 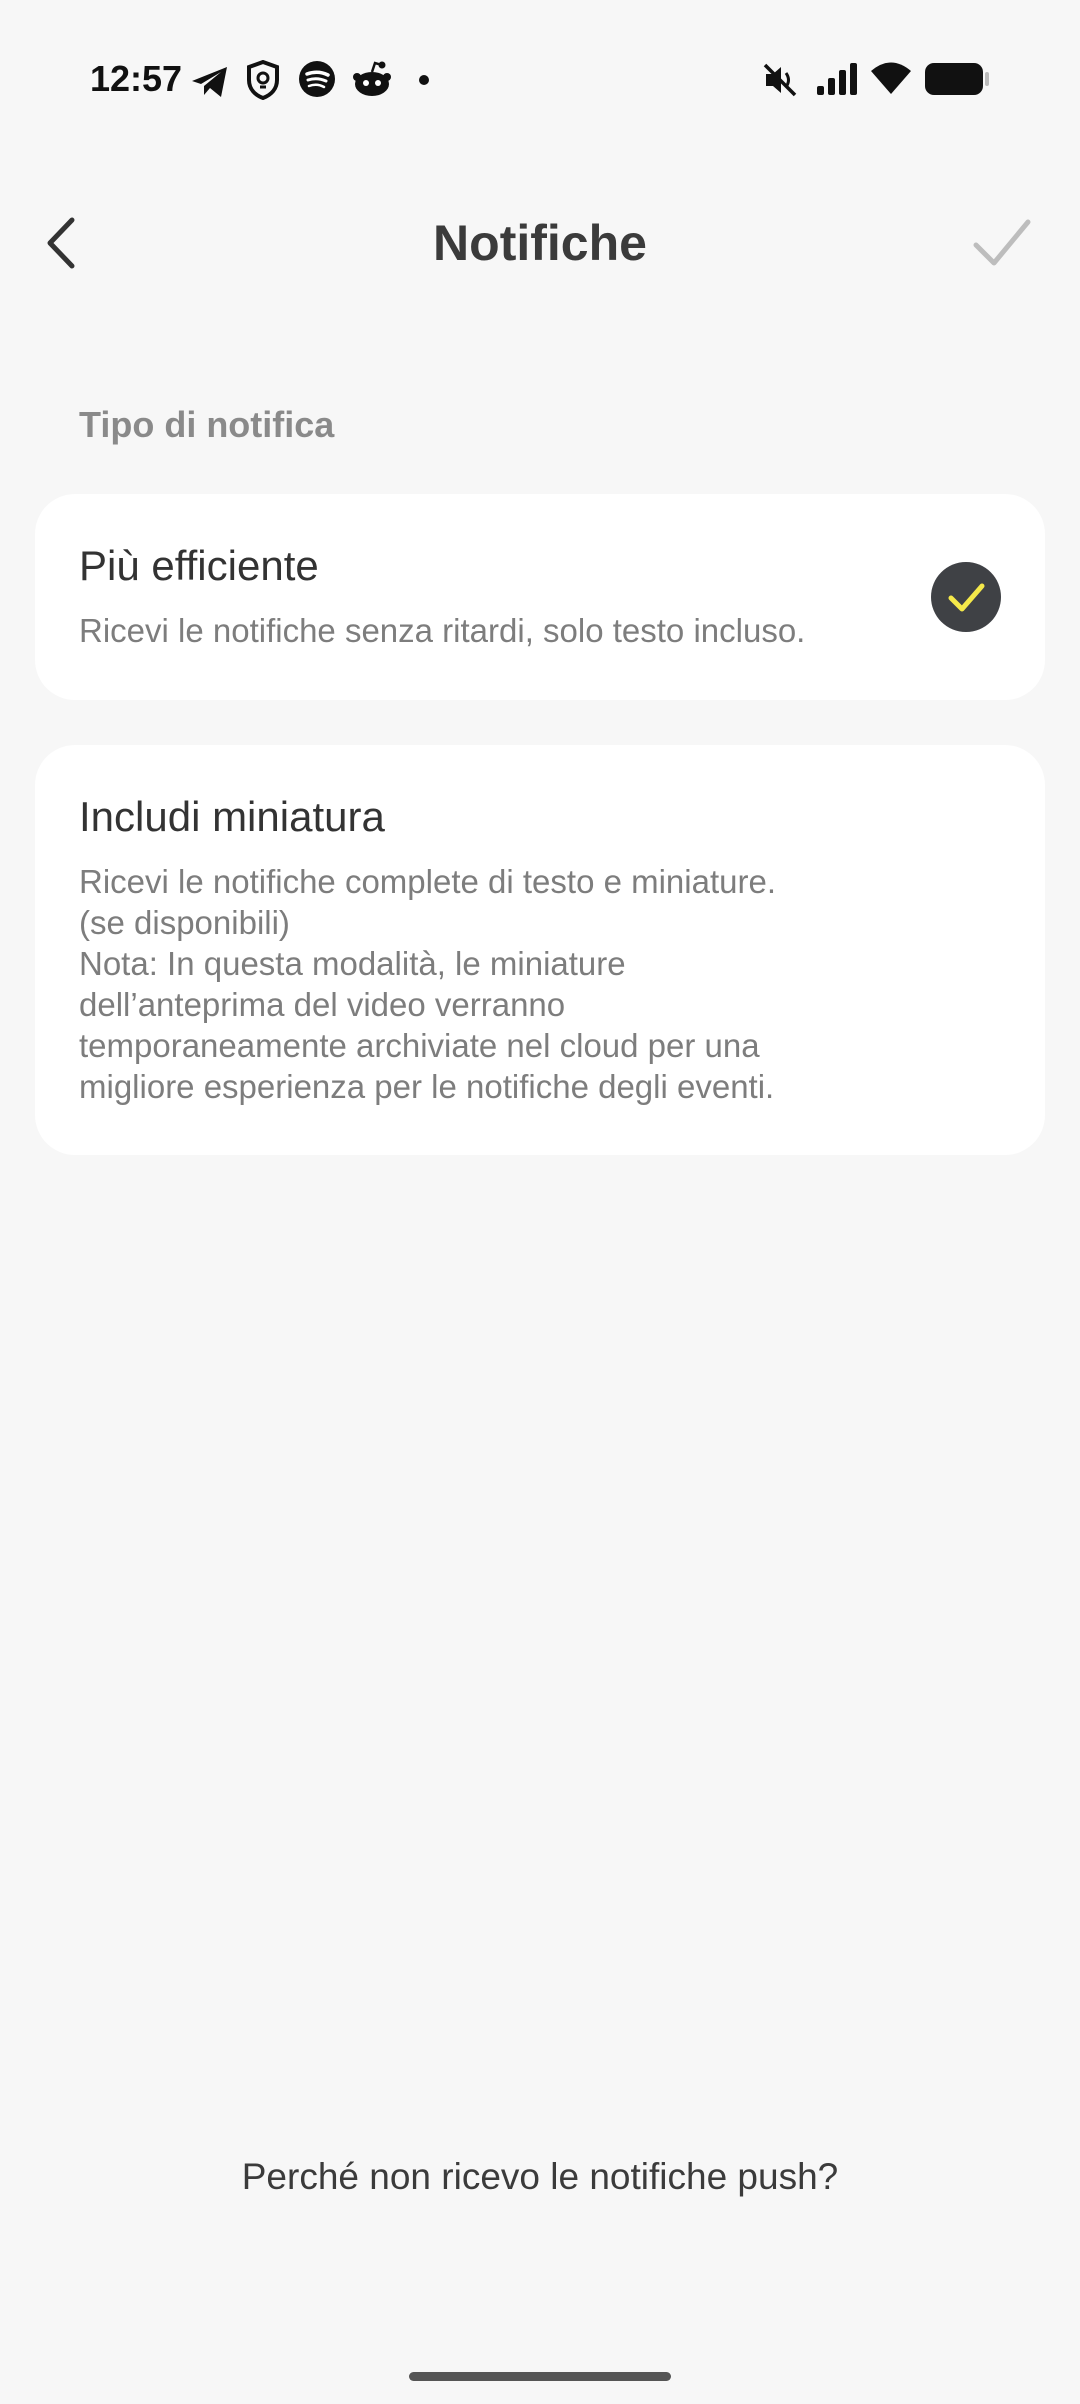 What do you see at coordinates (372, 78) in the screenshot?
I see `reddit-icon` at bounding box center [372, 78].